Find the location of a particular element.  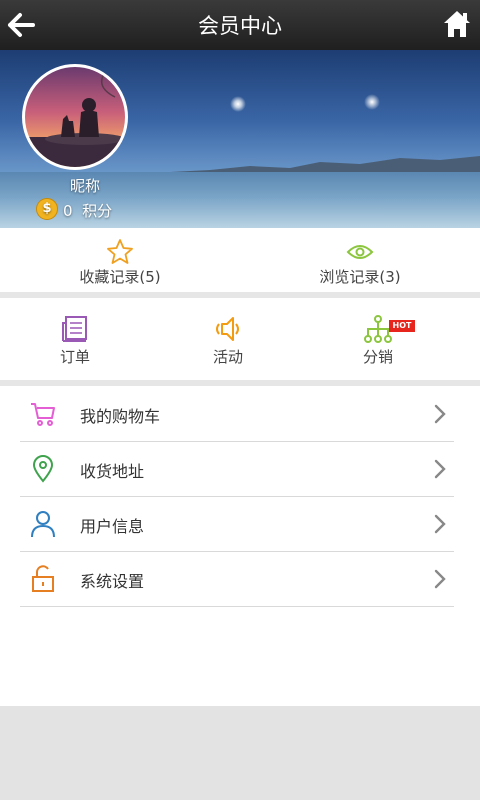

unlock-icon is located at coordinates (43, 578).